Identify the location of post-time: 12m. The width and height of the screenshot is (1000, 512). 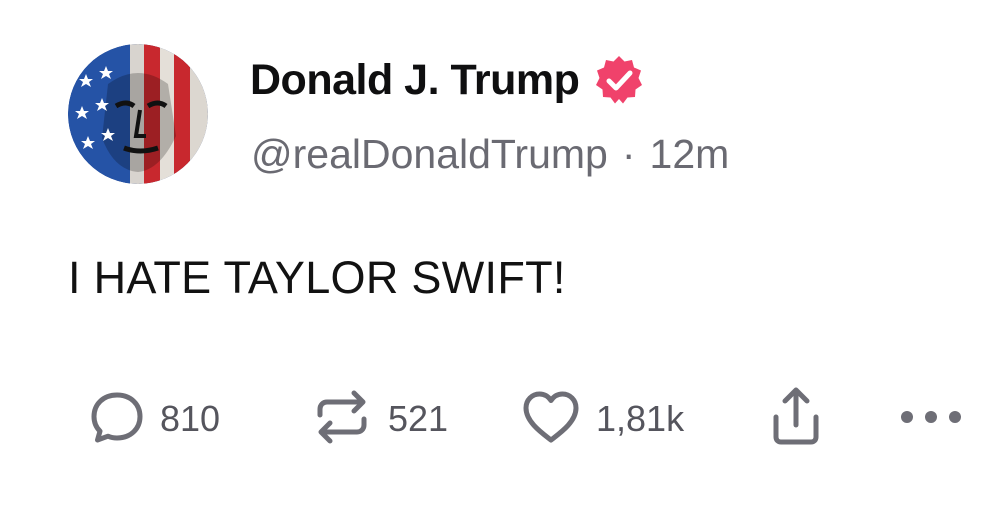
(690, 154).